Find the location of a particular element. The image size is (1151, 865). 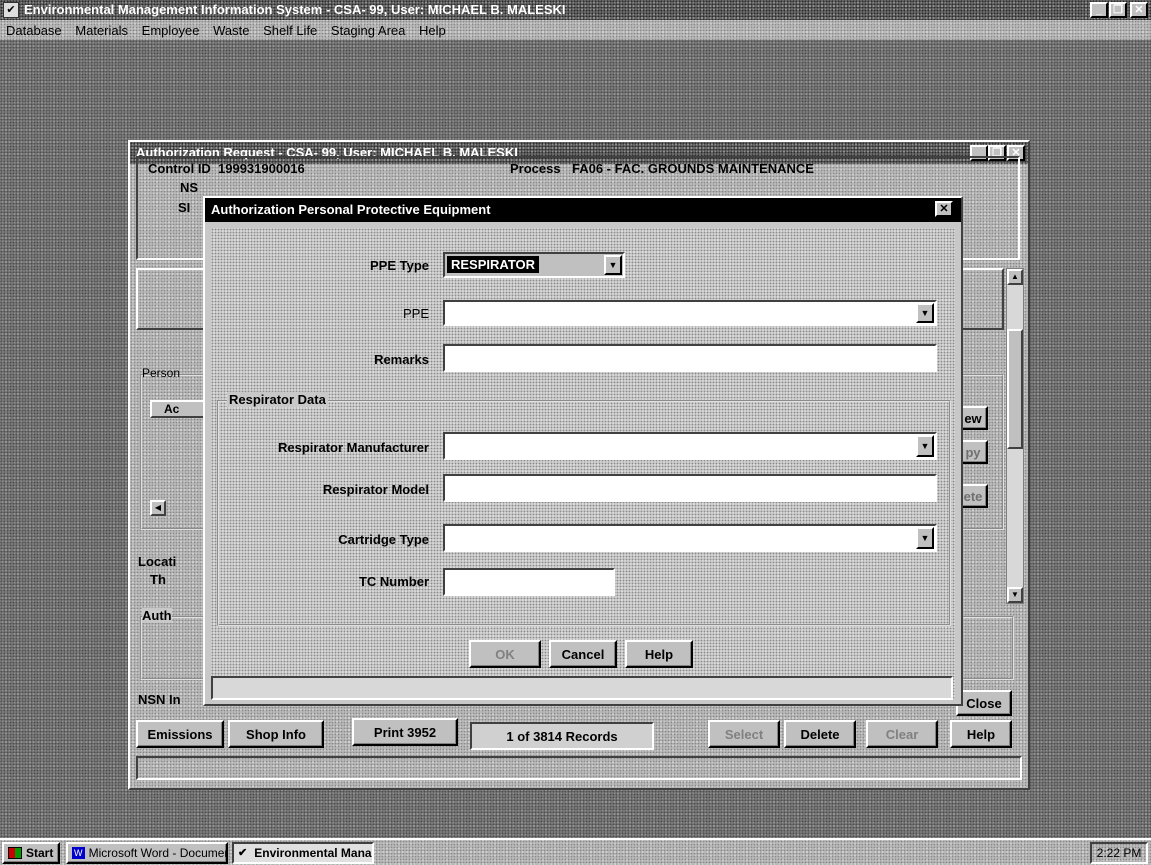

respirator-data-group-label: Respirator Data is located at coordinates (277, 399).